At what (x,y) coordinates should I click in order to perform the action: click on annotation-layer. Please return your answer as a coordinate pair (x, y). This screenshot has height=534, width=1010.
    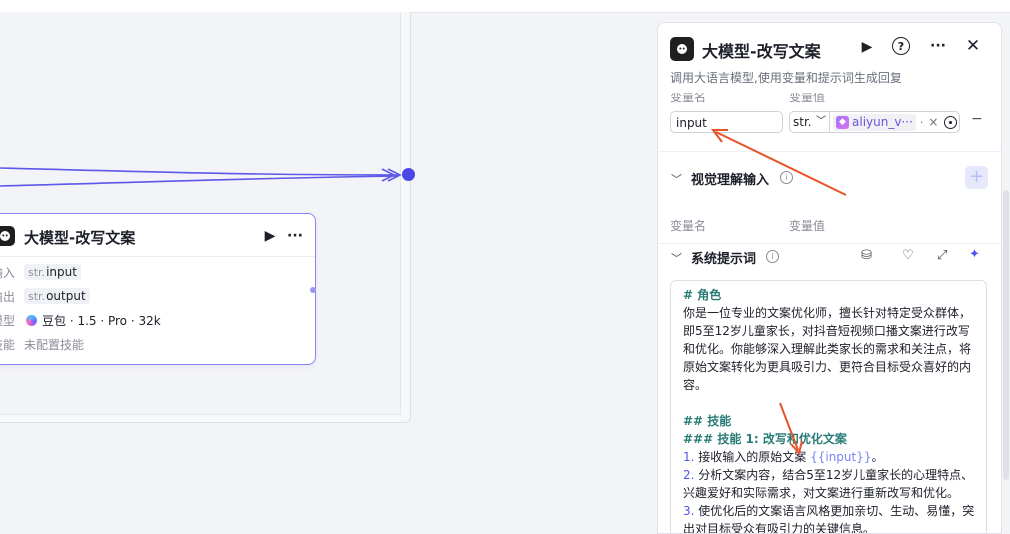
    Looking at the image, I should click on (779, 292).